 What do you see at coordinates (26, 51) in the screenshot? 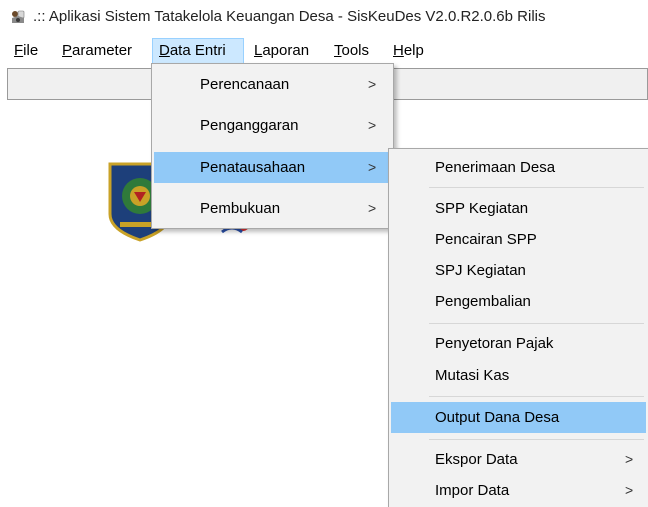
I see `menu-file: File` at bounding box center [26, 51].